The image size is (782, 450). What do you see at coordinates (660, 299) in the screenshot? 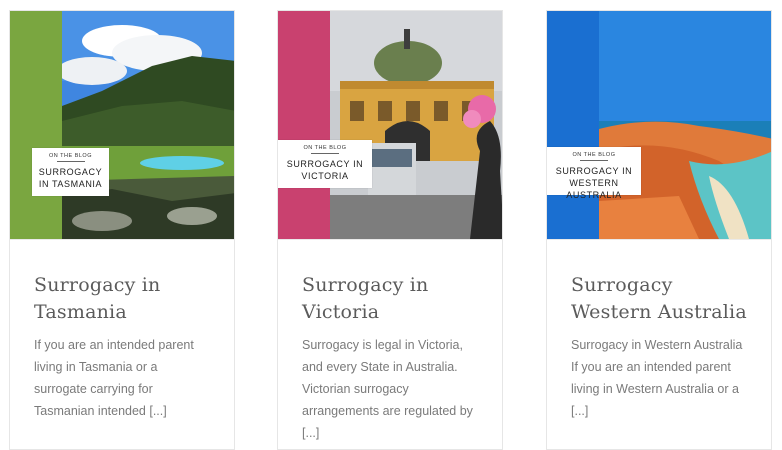
I see `post-title-link: Surrogacy Western Australia` at bounding box center [660, 299].